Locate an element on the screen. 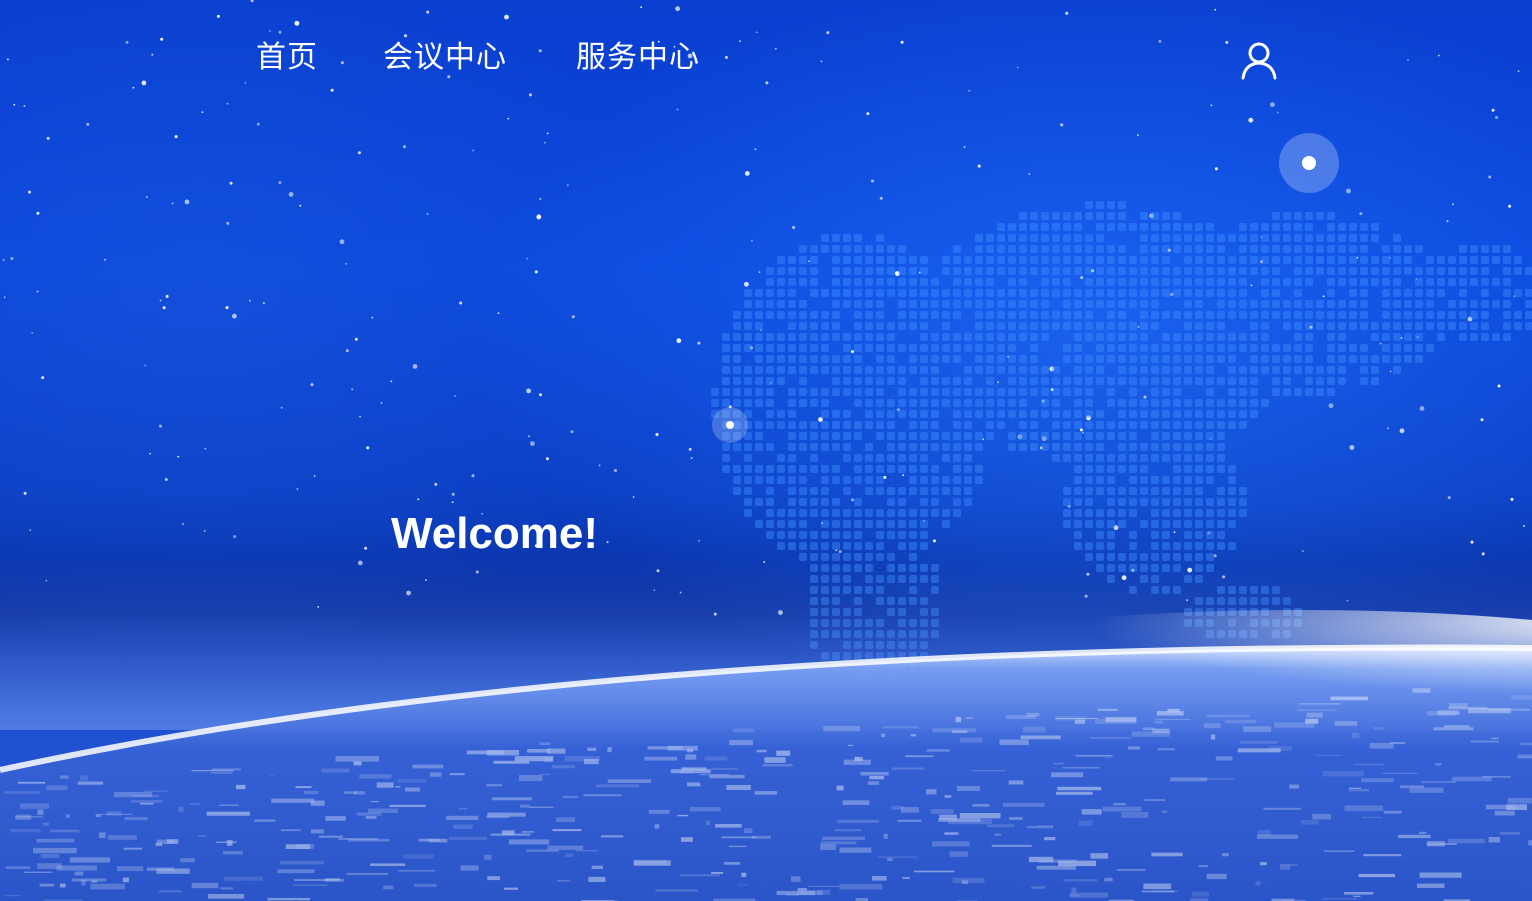 This screenshot has height=901, width=1532. nav-item-meeting-center: 会议中心 is located at coordinates (445, 58).